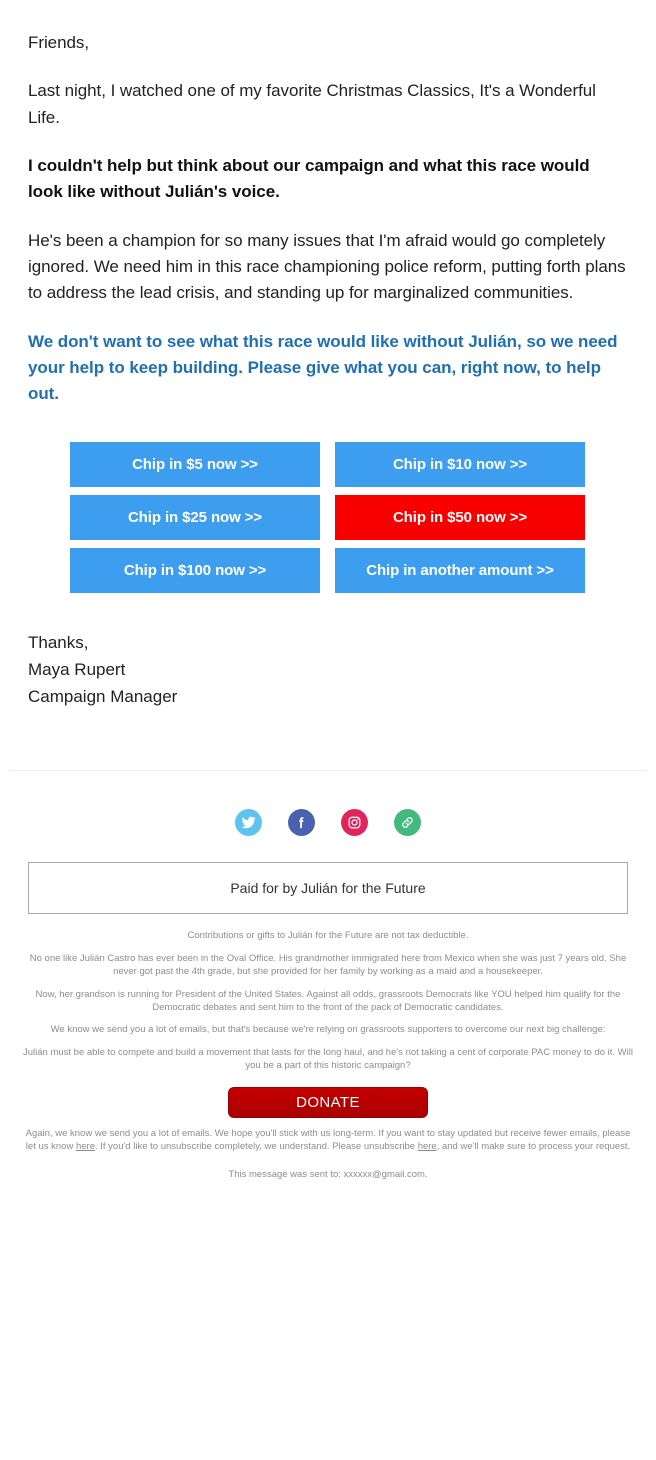 The image size is (656, 1460). What do you see at coordinates (58, 642) in the screenshot?
I see `signature-closing: Thanks,` at bounding box center [58, 642].